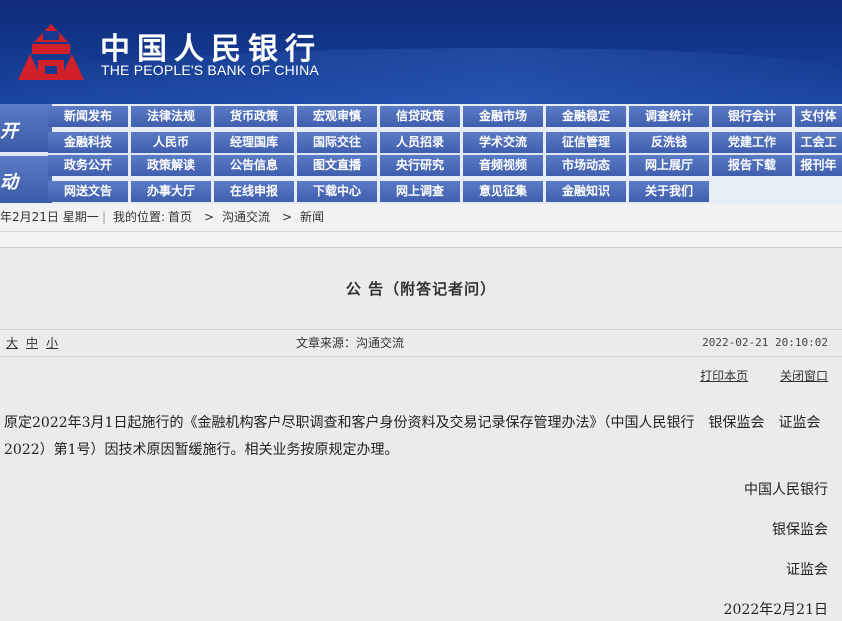 Image resolution: width=842 pixels, height=621 pixels. Describe the element at coordinates (254, 116) in the screenshot. I see `nav-monetary-policy: 货币政策` at that location.